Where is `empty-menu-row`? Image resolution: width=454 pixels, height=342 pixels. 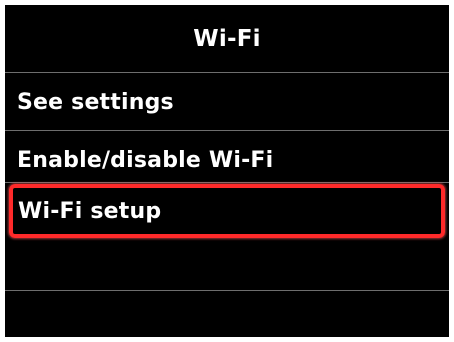
empty-menu-row is located at coordinates (227, 314).